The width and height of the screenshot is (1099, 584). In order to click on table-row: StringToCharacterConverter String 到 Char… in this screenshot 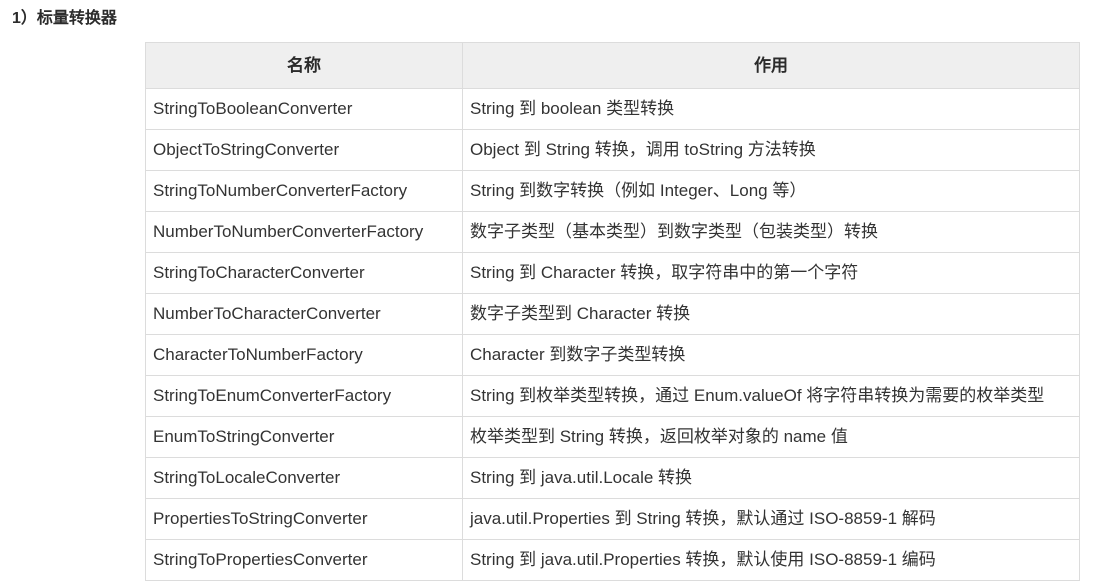, I will do `click(612, 273)`.